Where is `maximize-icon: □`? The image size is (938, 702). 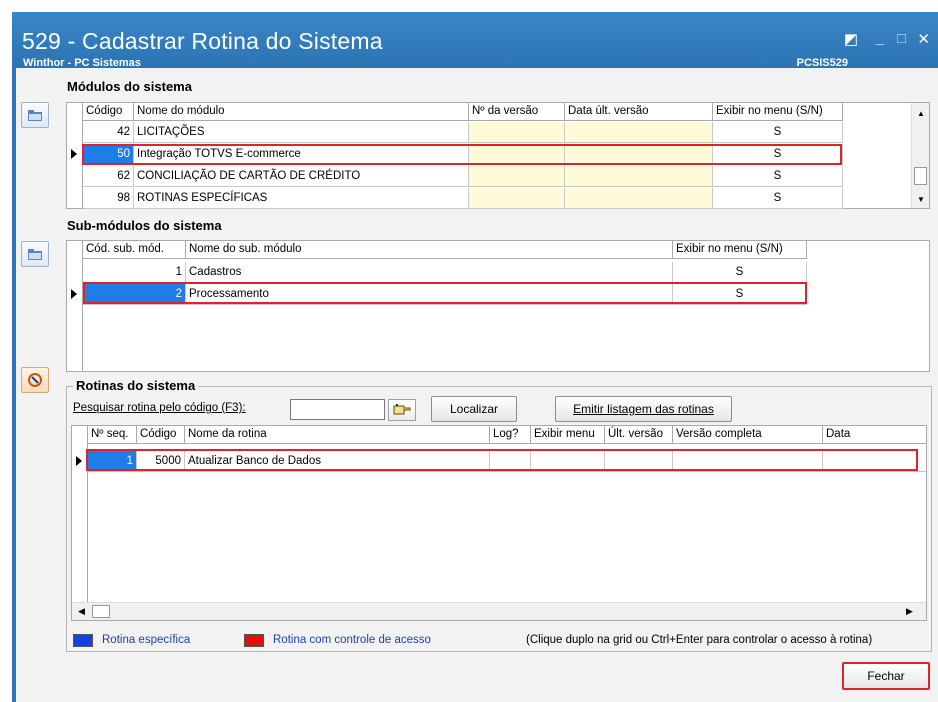
maximize-icon: □ is located at coordinates (901, 38).